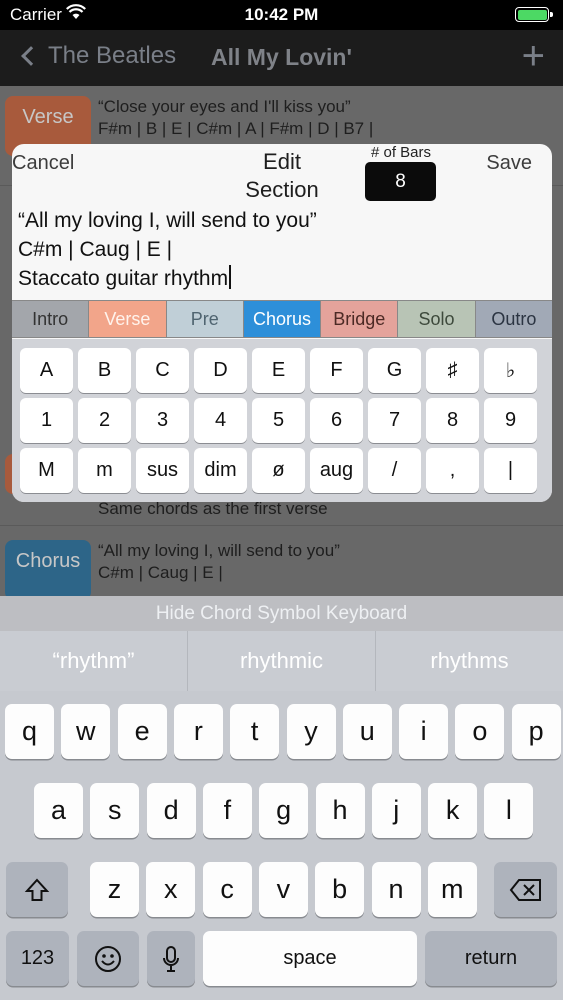  I want to click on key-i: i, so click(424, 731).